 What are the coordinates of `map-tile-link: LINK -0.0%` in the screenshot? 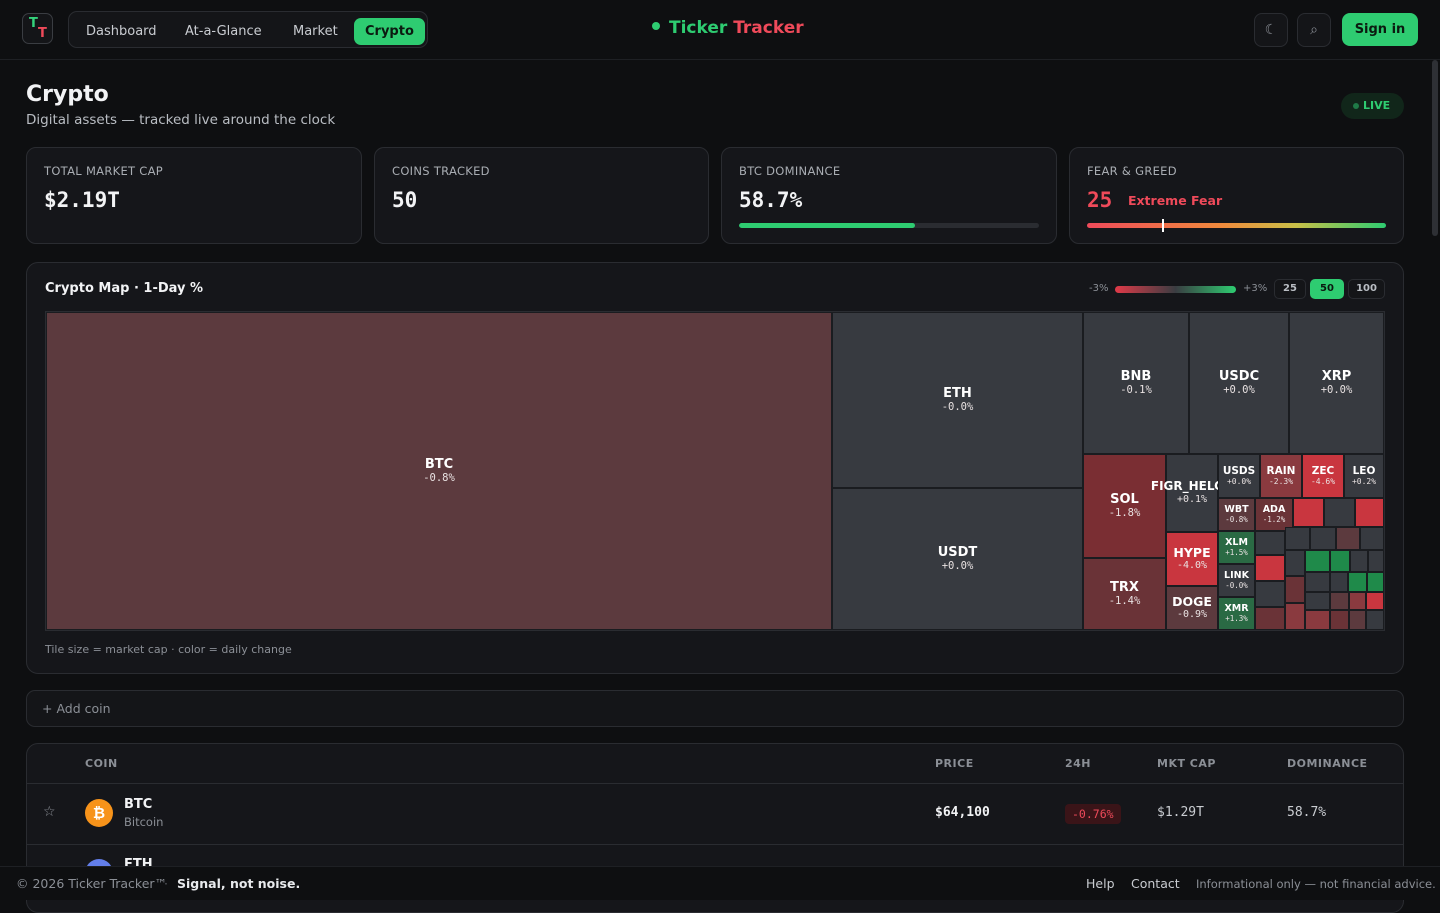 It's located at (1236, 580).